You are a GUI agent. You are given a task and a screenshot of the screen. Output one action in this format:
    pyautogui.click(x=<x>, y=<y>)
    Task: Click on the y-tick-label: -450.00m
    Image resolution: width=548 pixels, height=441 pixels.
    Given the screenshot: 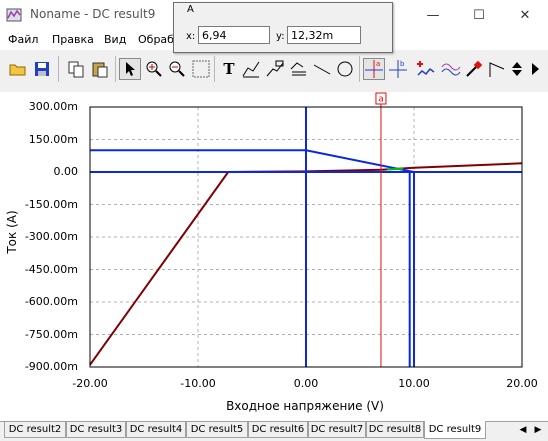 What is the action you would take?
    pyautogui.click(x=51, y=269)
    